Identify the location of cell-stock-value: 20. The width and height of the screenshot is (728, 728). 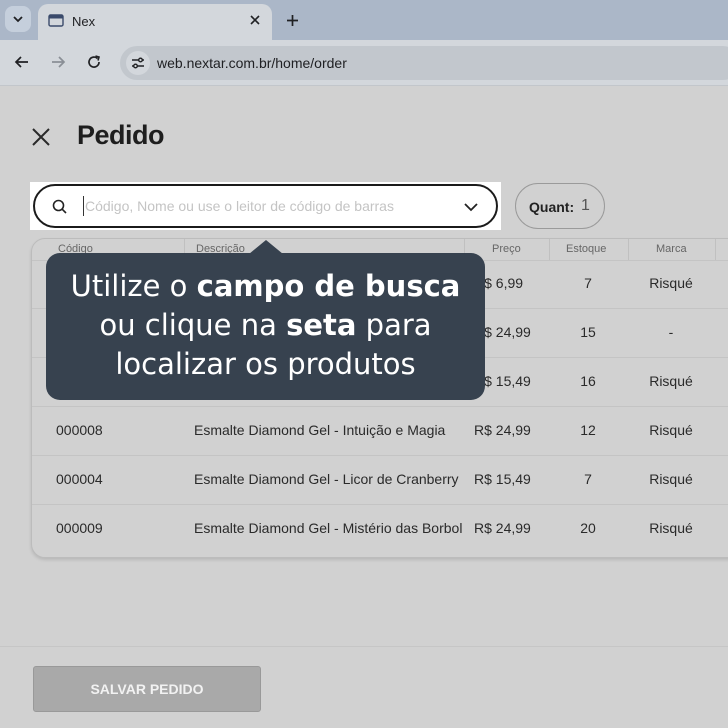
(588, 528).